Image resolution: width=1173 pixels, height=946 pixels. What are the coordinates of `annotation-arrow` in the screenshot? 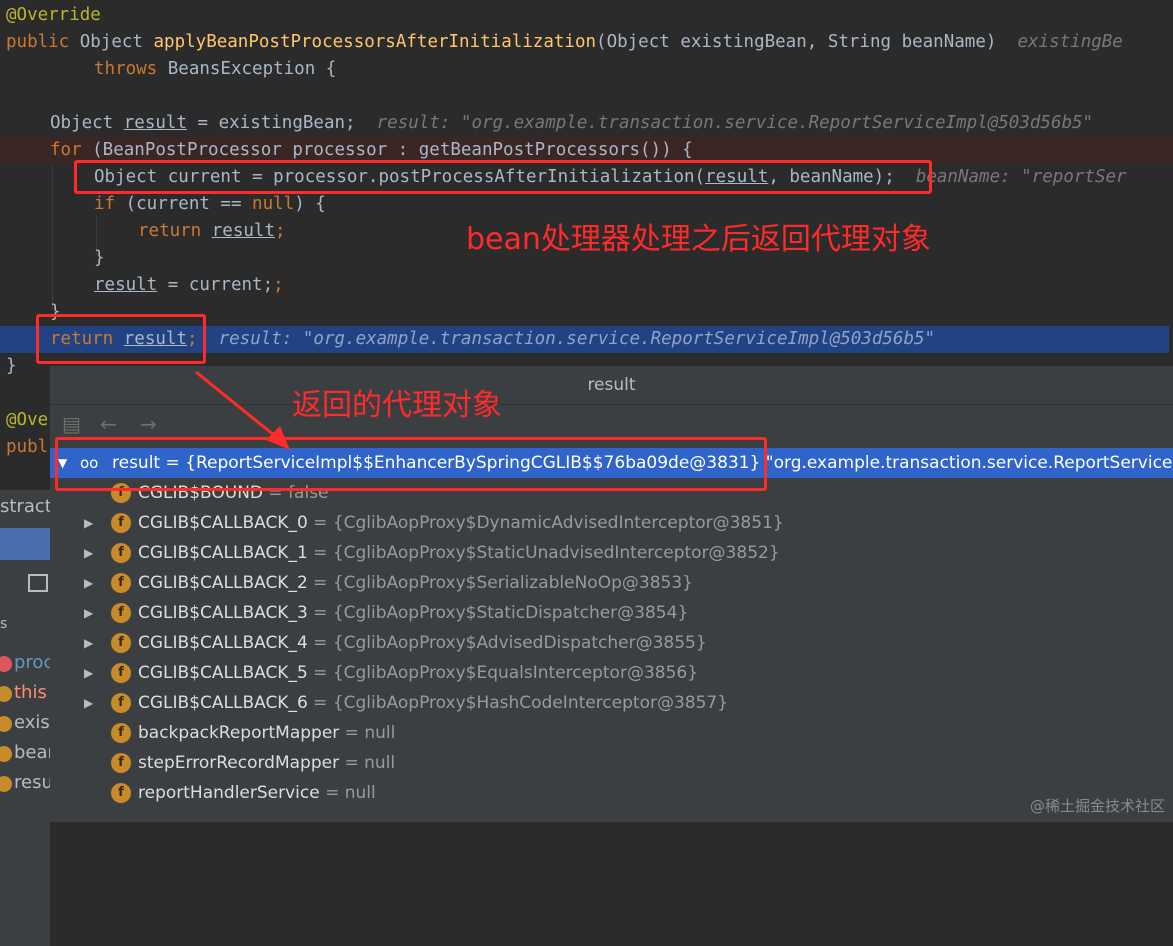 It's located at (242, 410).